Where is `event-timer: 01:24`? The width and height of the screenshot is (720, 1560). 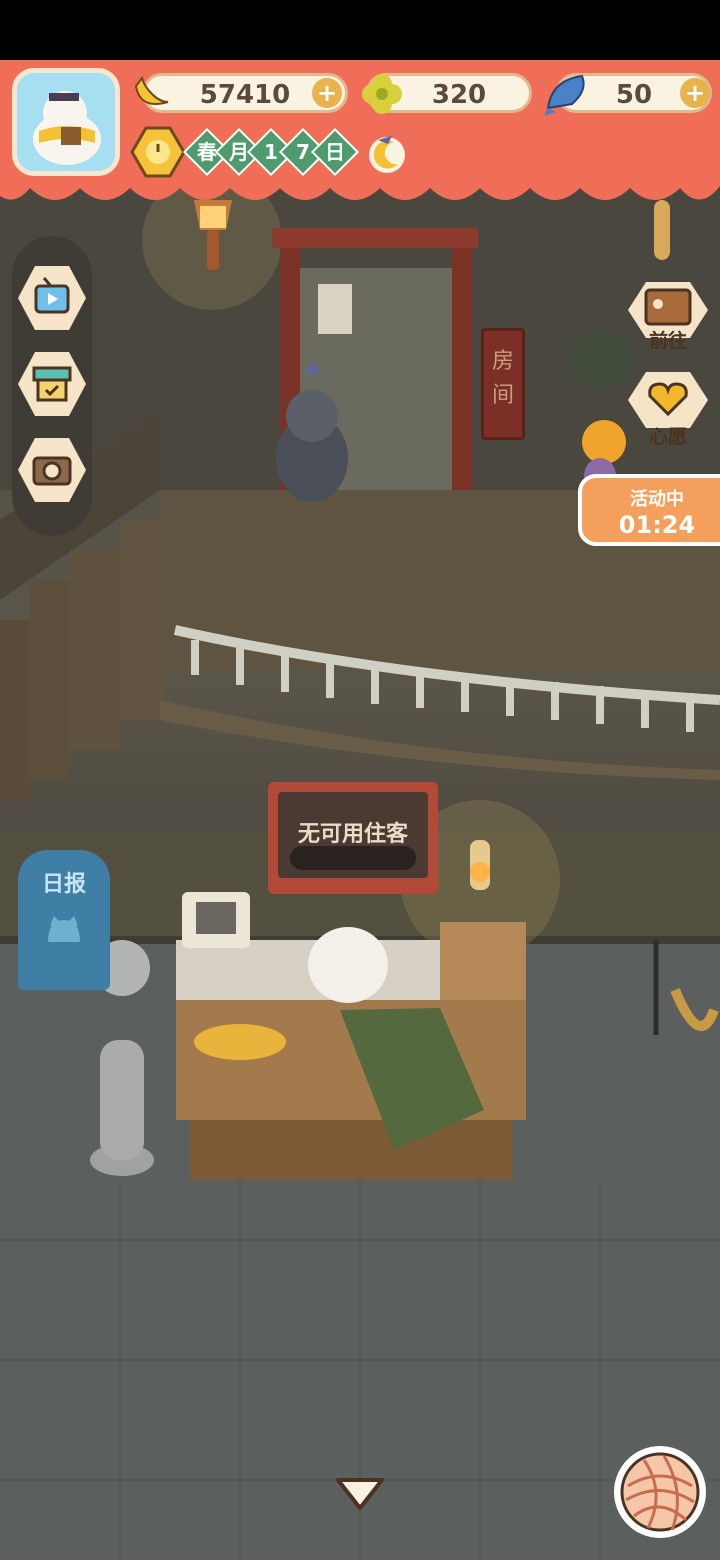 event-timer: 01:24 is located at coordinates (657, 525).